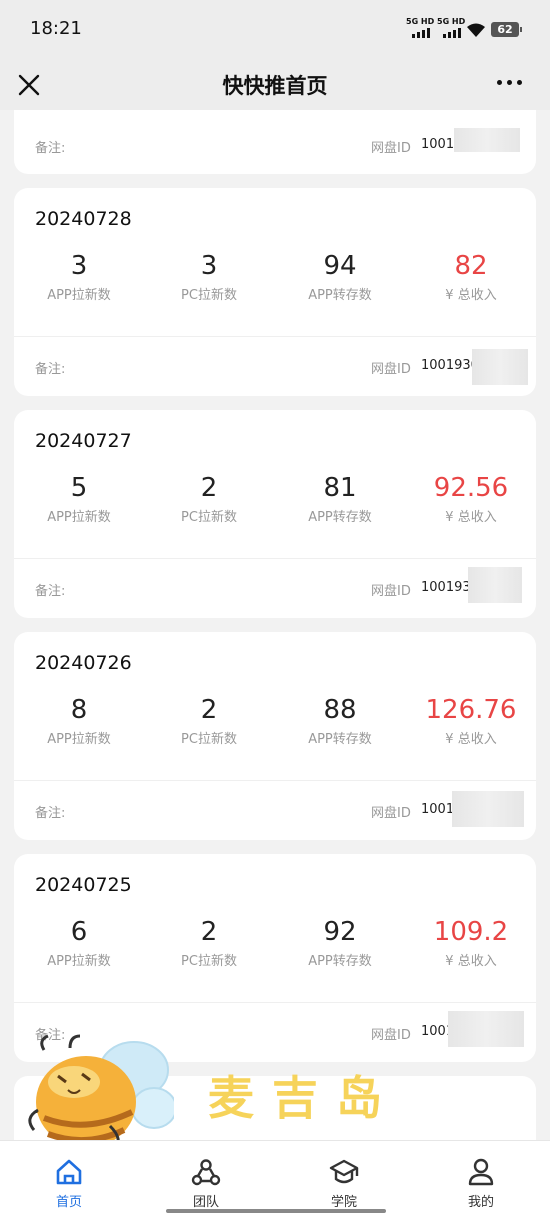 This screenshot has width=550, height=1216. I want to click on stat-value: 5, so click(79, 488).